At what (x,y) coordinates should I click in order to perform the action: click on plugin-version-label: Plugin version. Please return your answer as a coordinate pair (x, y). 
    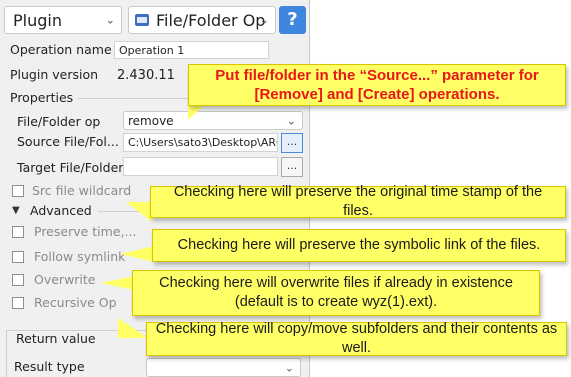
    Looking at the image, I should click on (54, 74).